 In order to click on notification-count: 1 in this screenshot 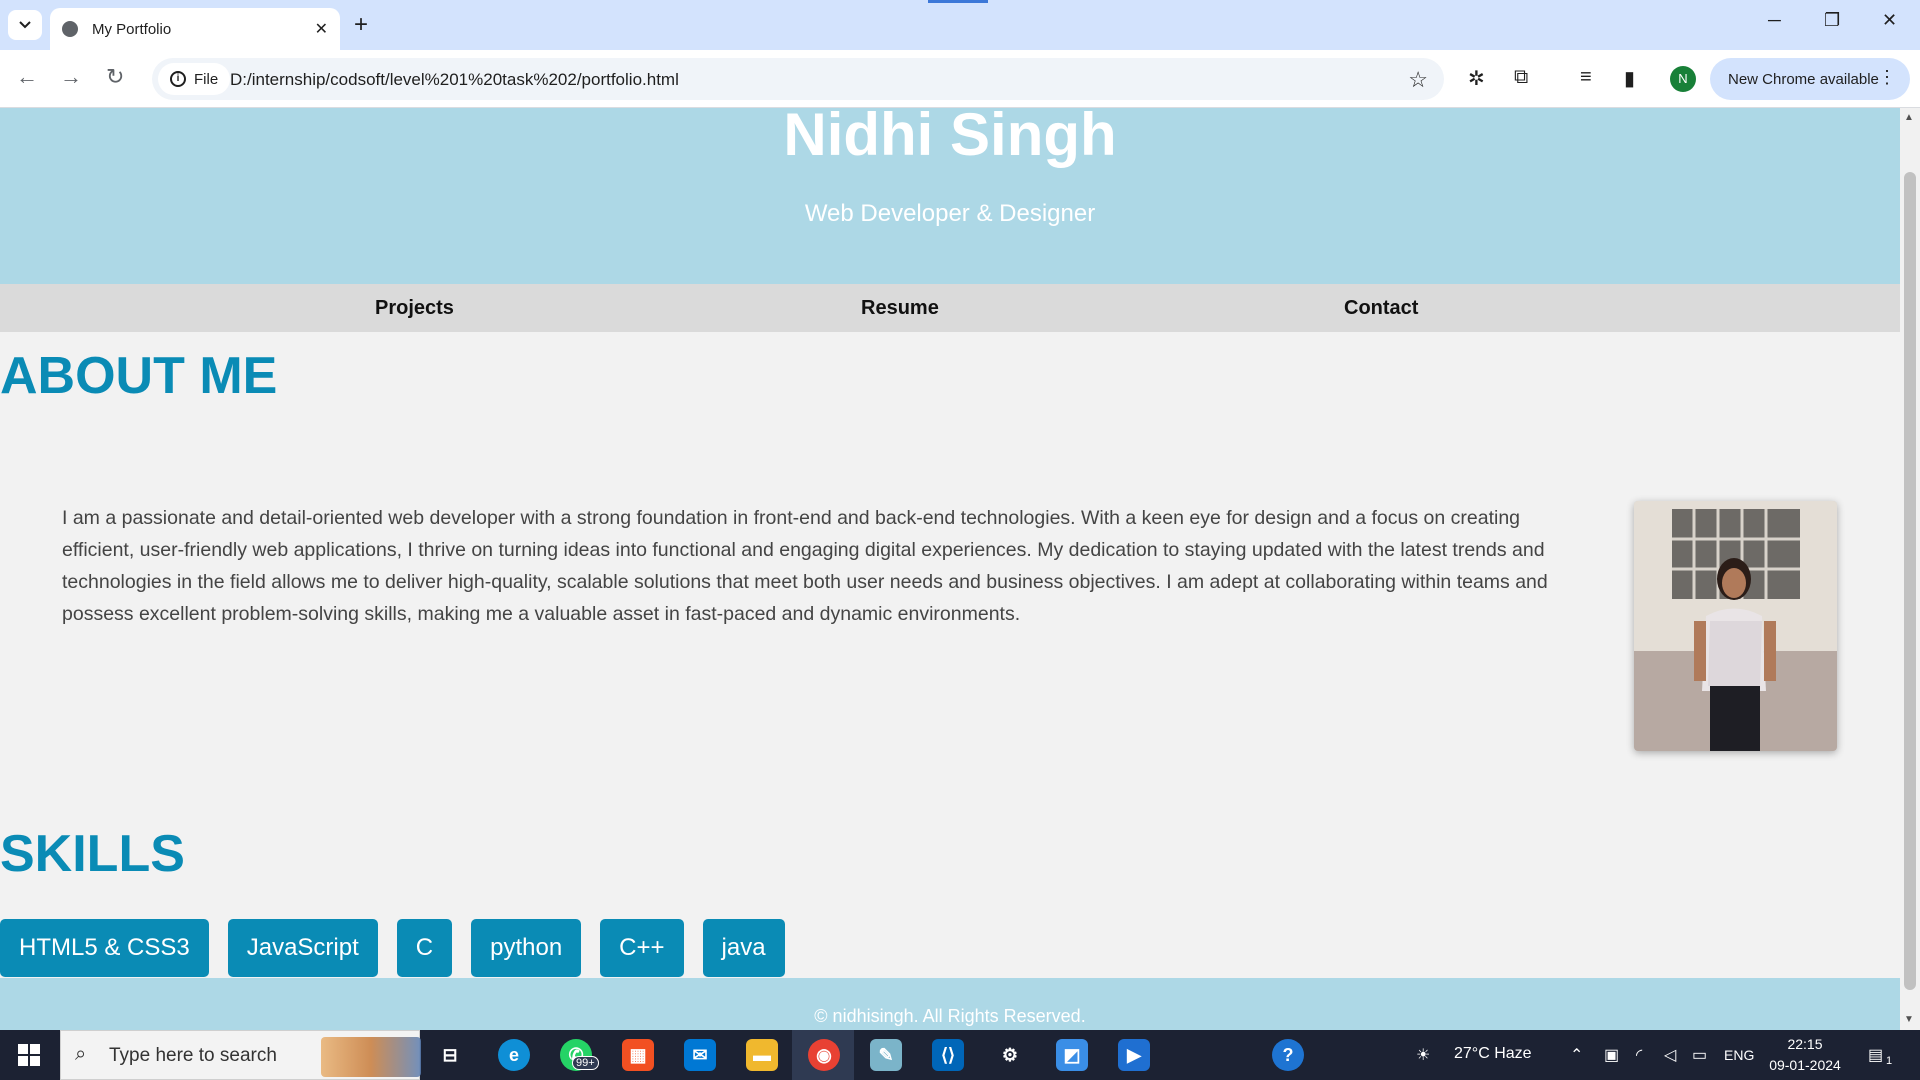, I will do `click(1889, 1061)`.